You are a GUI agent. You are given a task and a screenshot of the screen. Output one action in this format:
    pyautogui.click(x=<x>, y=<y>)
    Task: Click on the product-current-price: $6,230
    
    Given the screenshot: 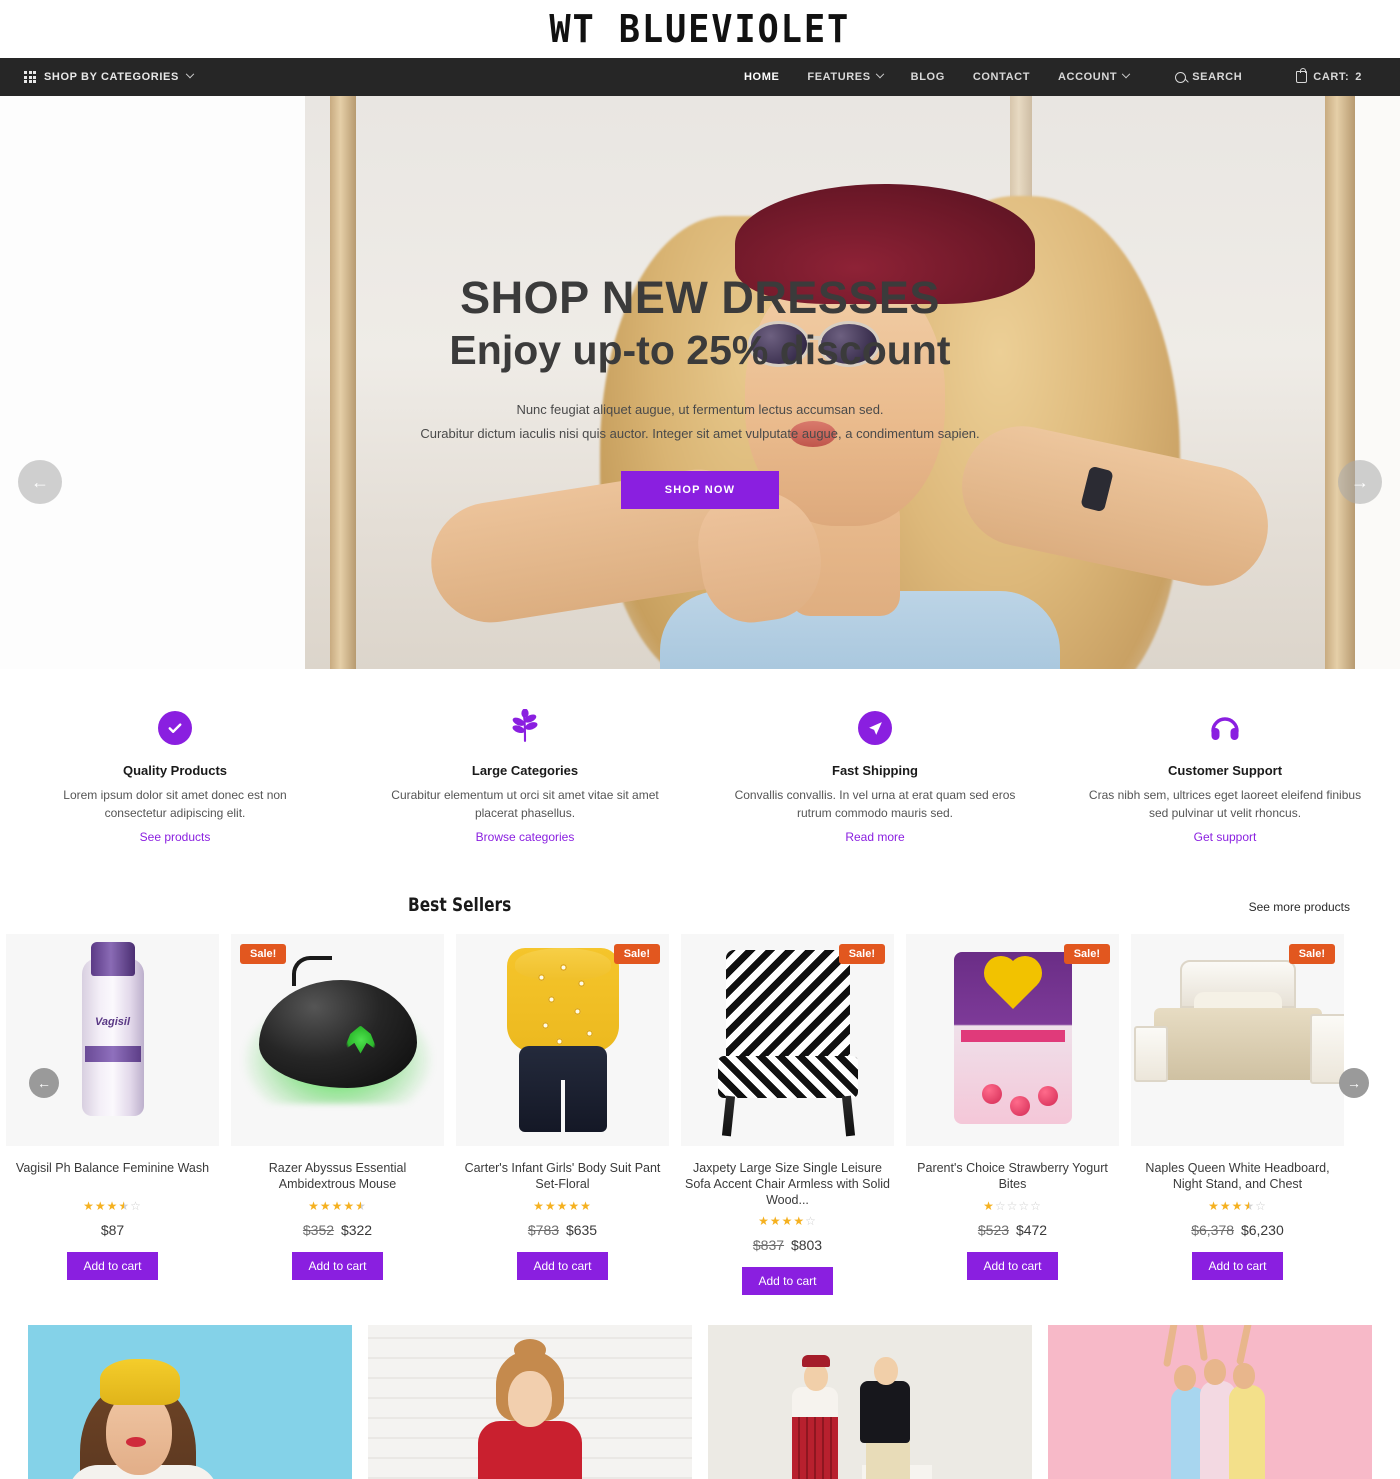 What is the action you would take?
    pyautogui.click(x=1262, y=1229)
    